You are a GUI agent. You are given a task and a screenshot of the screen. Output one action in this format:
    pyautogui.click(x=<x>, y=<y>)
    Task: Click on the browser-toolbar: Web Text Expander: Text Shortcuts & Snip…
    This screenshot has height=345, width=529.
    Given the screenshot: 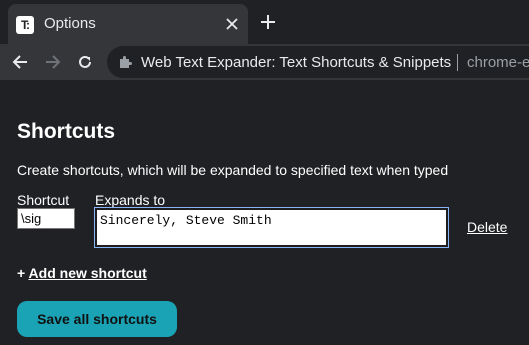 What is the action you would take?
    pyautogui.click(x=264, y=62)
    